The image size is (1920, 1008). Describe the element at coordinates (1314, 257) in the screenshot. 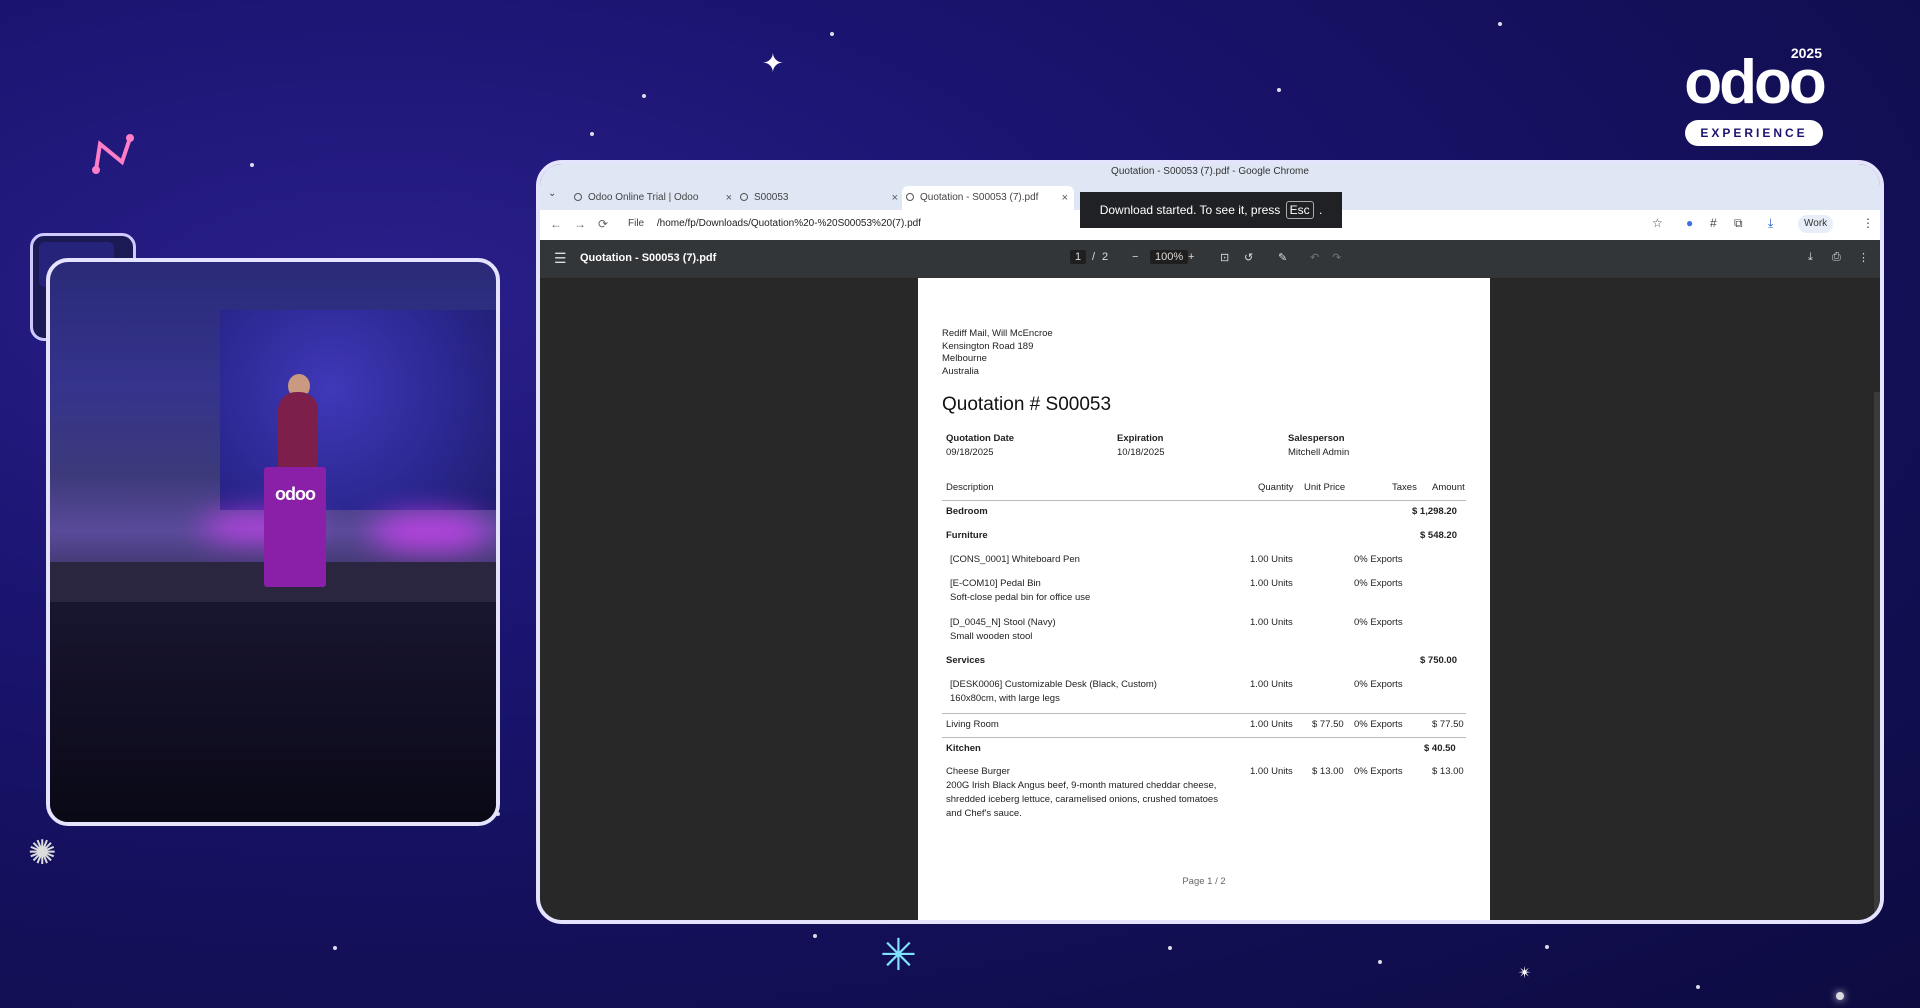

I see `undo-icon: ↶` at that location.